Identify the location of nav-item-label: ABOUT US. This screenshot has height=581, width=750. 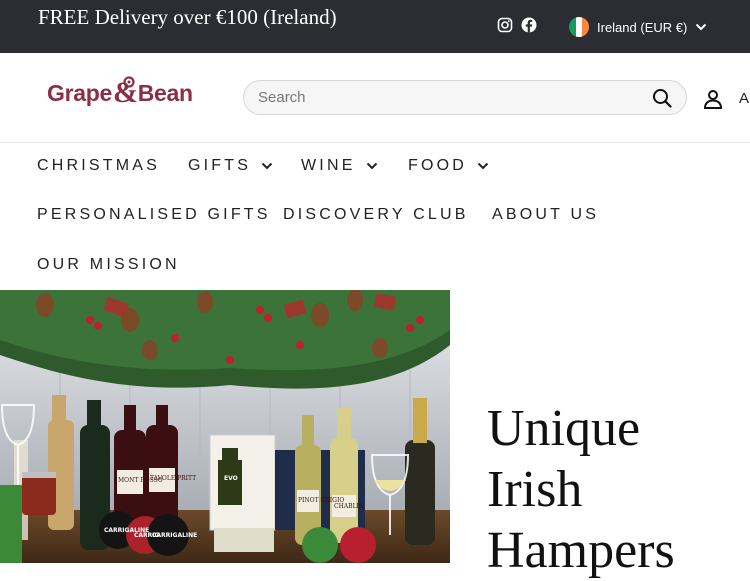
(546, 214).